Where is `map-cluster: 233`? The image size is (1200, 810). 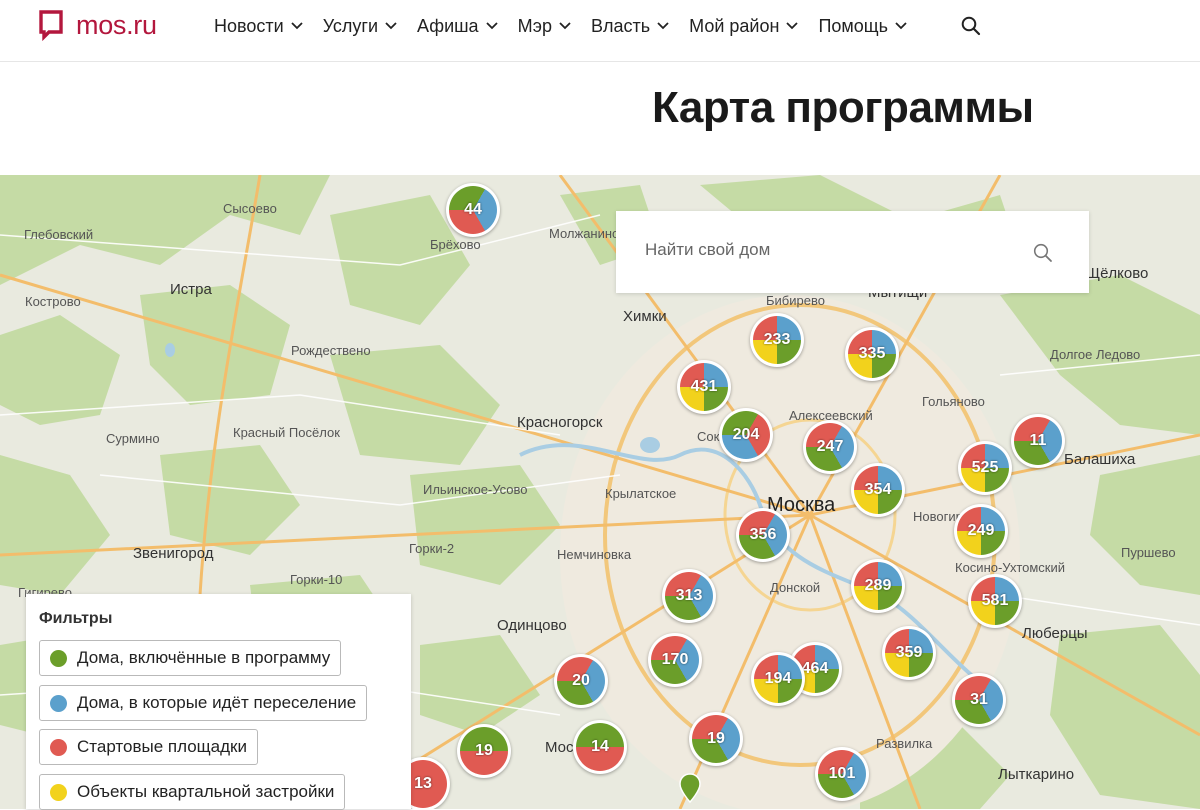
map-cluster: 233 is located at coordinates (777, 340).